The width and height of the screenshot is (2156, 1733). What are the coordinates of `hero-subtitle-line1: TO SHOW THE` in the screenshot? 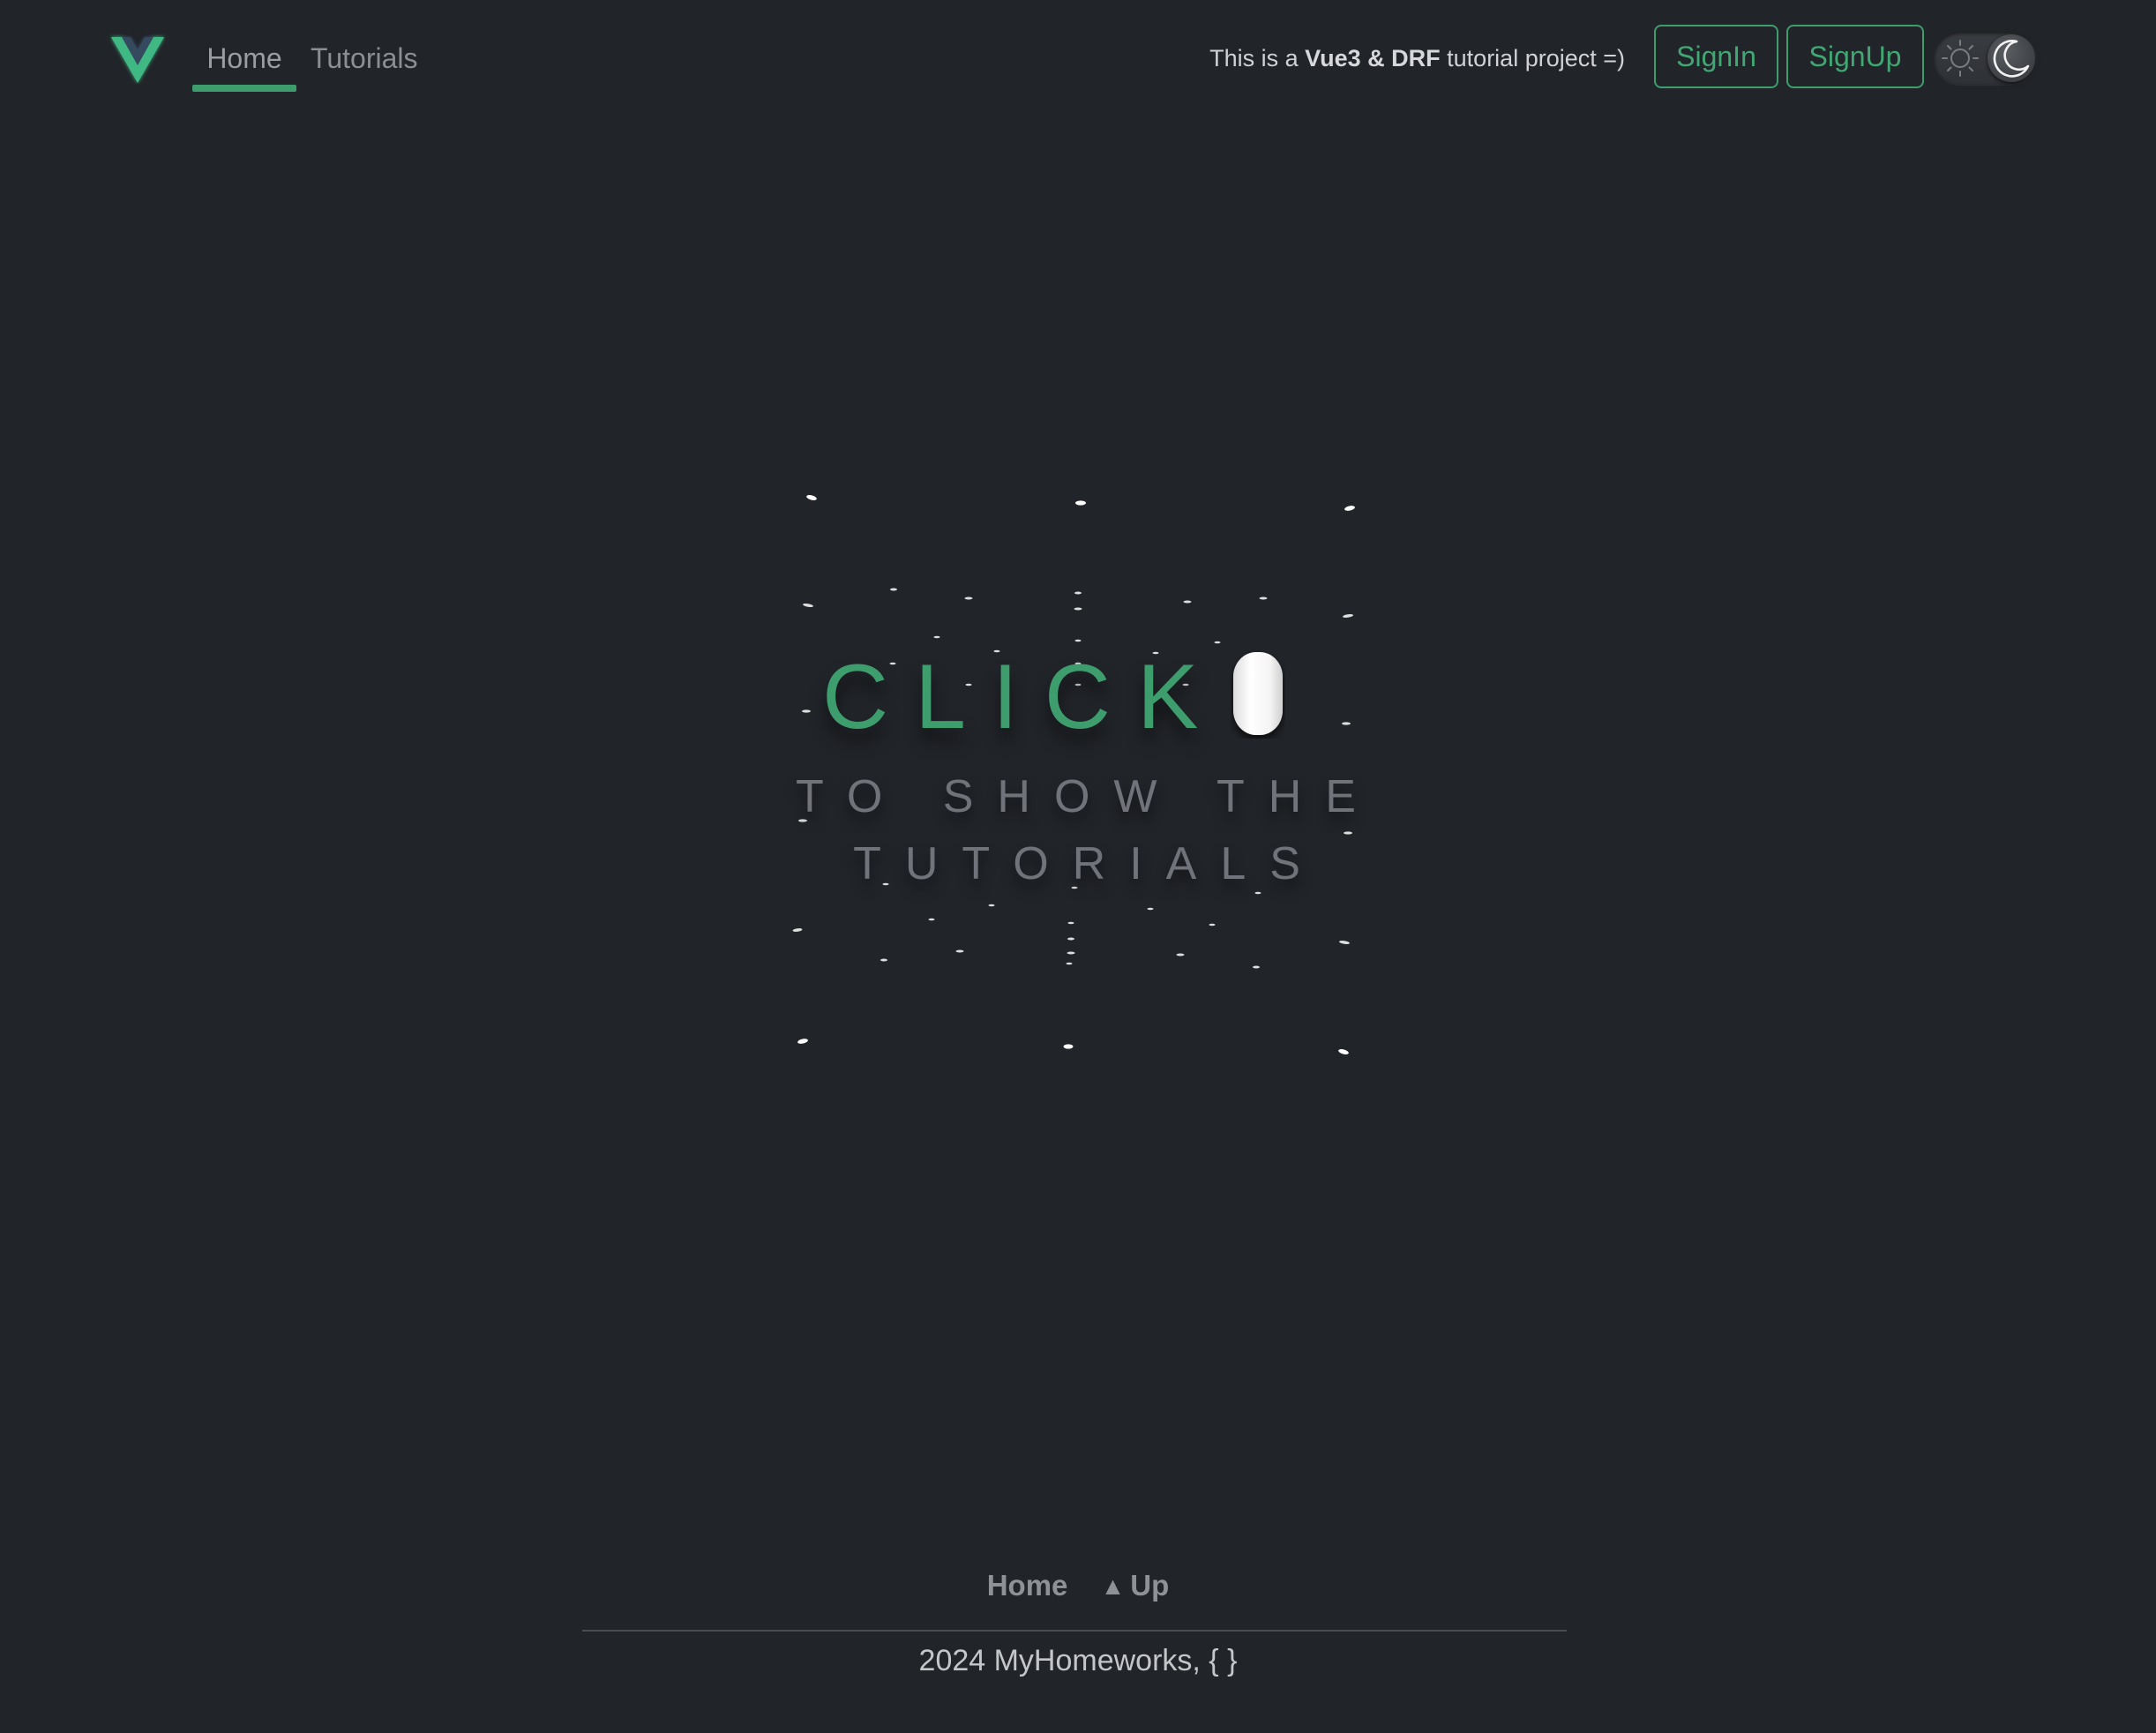 It's located at (1088, 796).